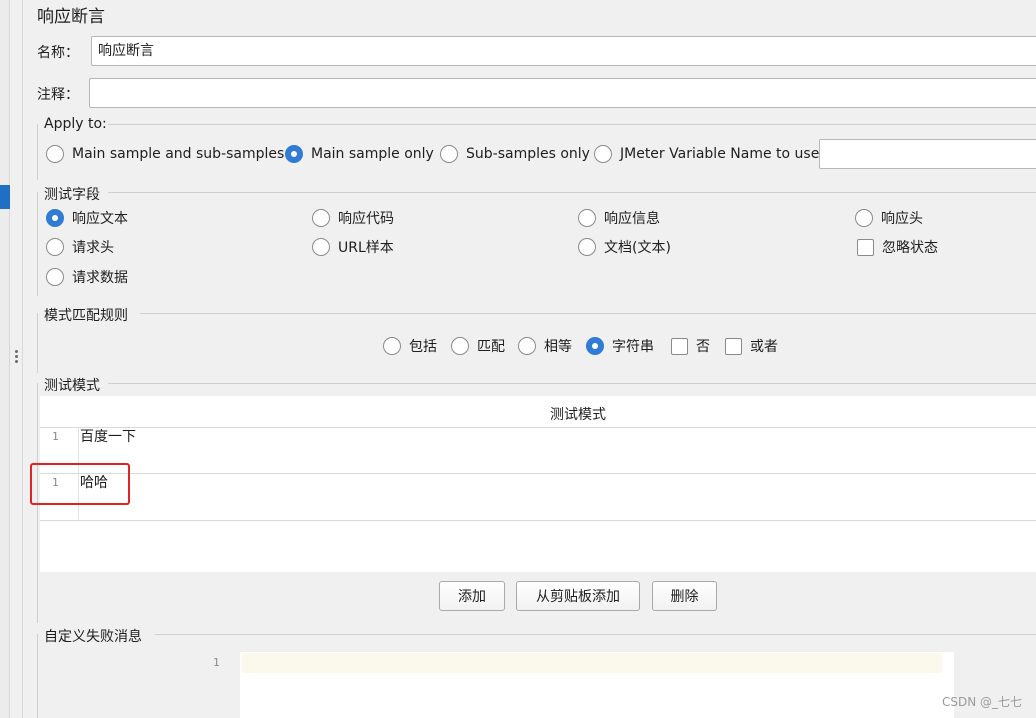  What do you see at coordinates (93, 248) in the screenshot?
I see `option-label: 请求头` at bounding box center [93, 248].